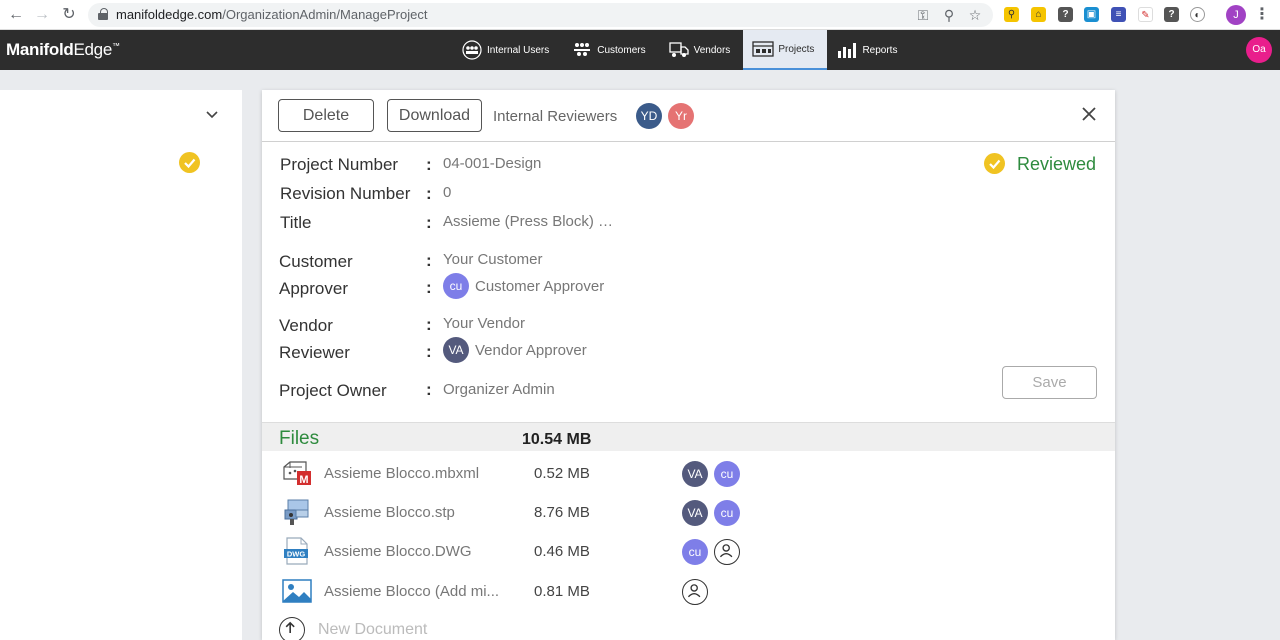 Image resolution: width=1280 pixels, height=640 pixels. What do you see at coordinates (314, 352) in the screenshot?
I see `reviewer-label: Reviewer` at bounding box center [314, 352].